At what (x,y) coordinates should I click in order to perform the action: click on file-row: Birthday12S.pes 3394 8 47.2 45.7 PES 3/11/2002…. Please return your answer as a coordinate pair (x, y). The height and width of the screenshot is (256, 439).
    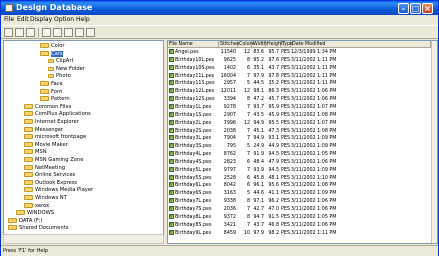
    Looking at the image, I should click on (299, 100).